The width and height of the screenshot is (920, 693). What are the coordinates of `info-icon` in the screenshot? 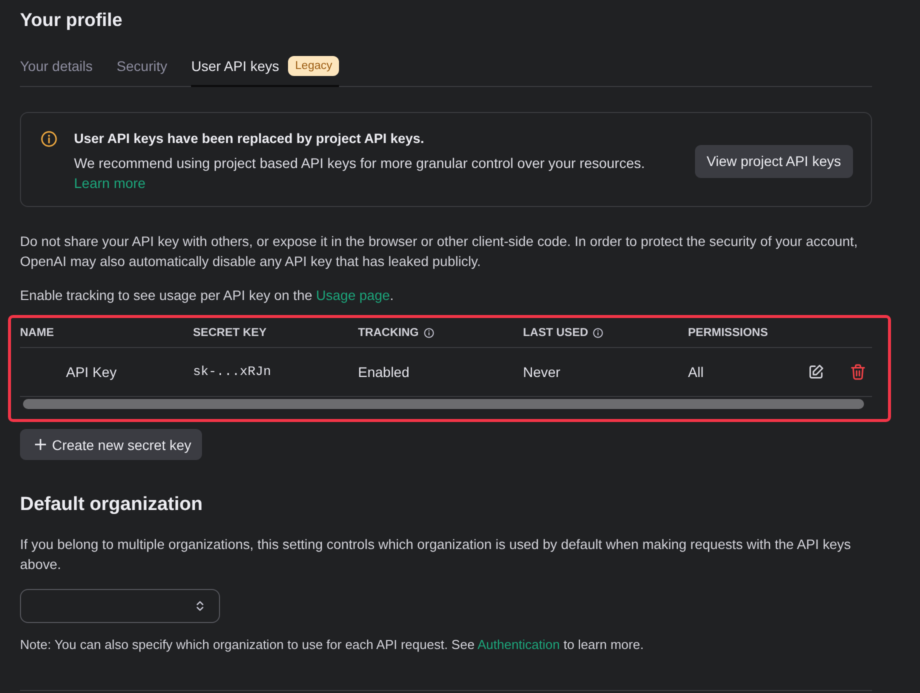 It's located at (49, 139).